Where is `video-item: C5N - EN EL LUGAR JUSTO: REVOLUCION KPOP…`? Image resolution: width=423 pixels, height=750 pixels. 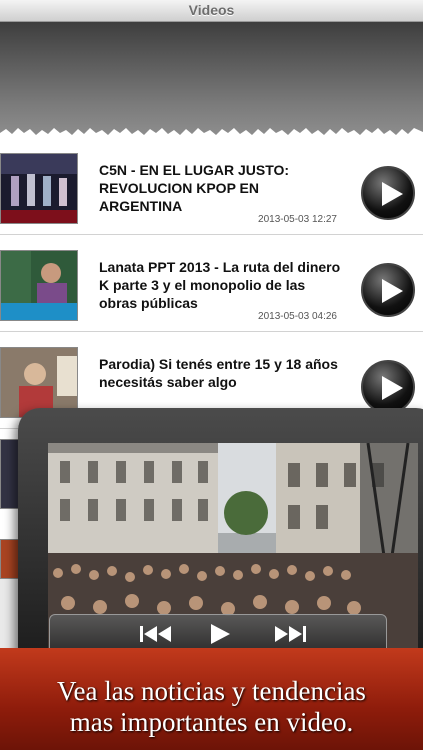
video-item: C5N - EN EL LUGAR JUSTO: REVOLUCION KPOP… is located at coordinates (211, 186).